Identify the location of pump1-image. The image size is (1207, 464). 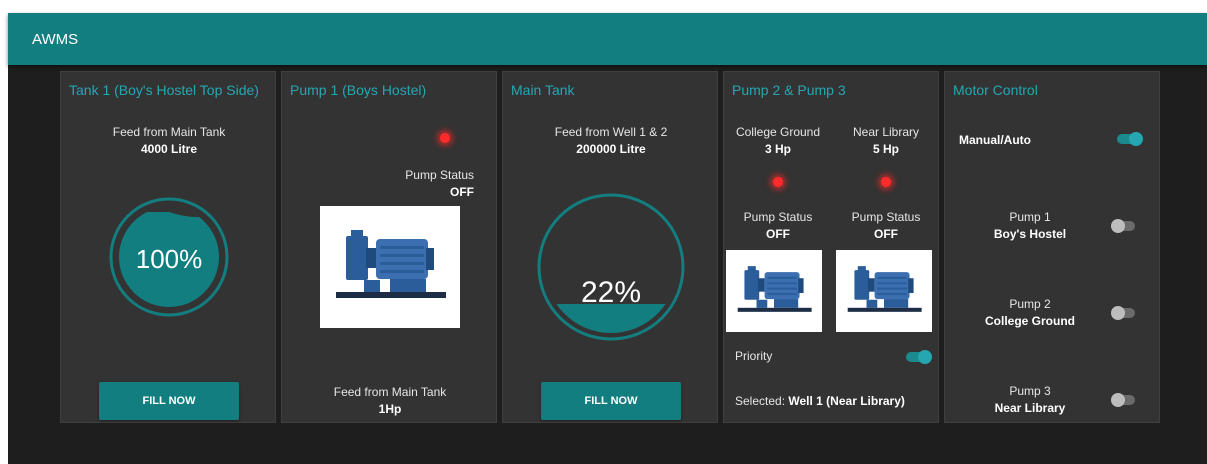
(390, 267).